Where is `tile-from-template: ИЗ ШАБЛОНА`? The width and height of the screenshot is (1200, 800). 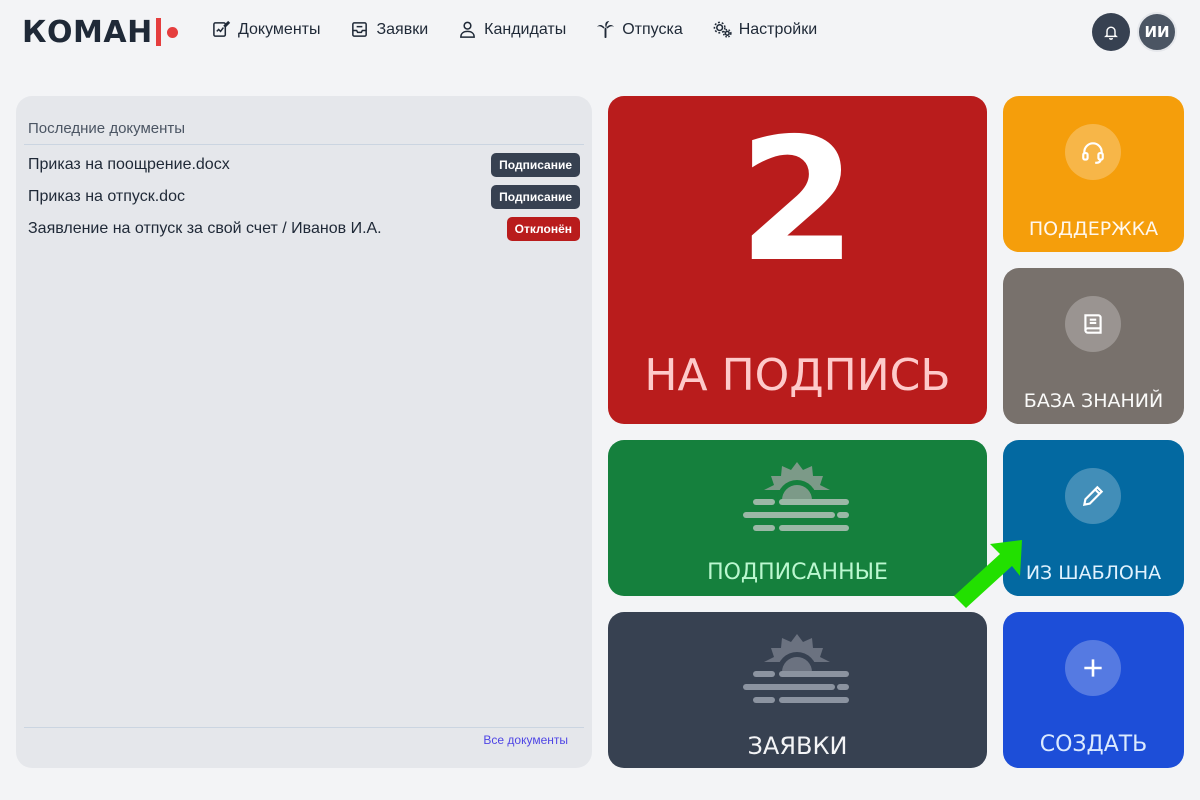
tile-from-template: ИЗ ШАБЛОНА is located at coordinates (1093, 518).